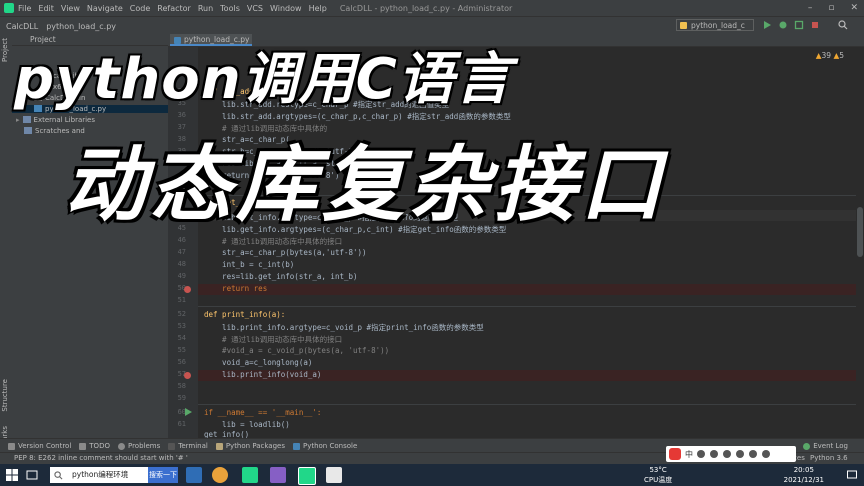  Describe the element at coordinates (799, 25) in the screenshot. I see `coverage-icon` at that location.